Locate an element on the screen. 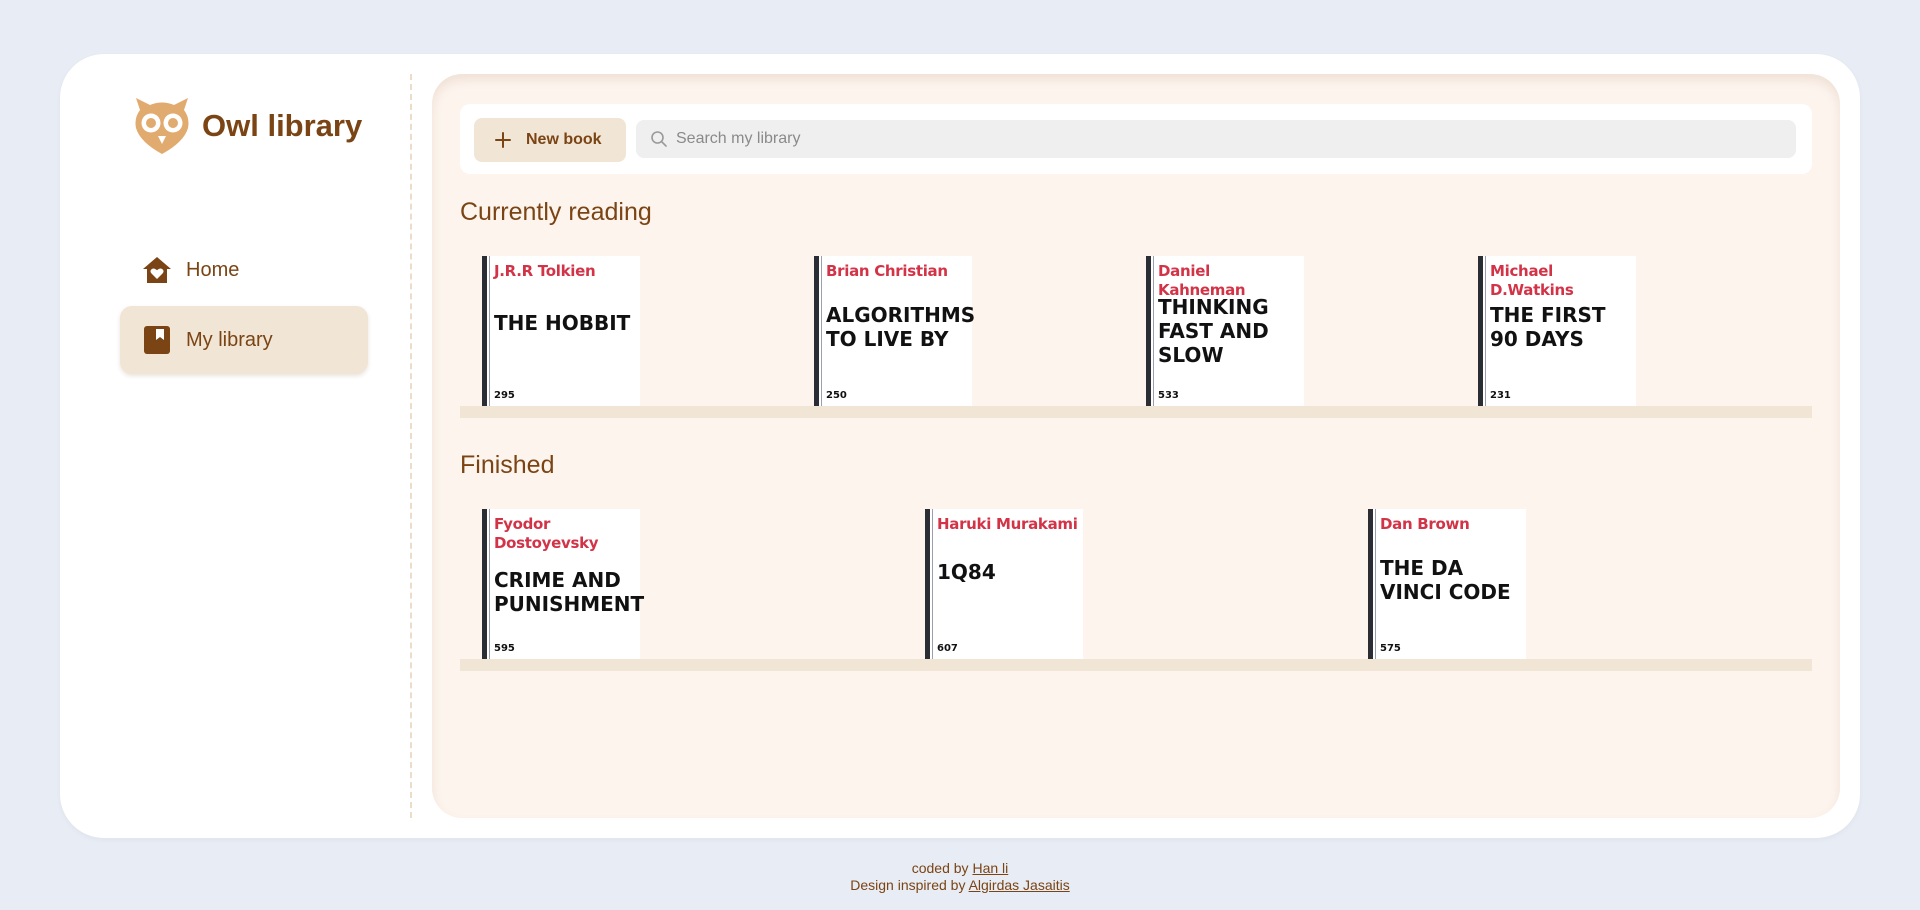 This screenshot has width=1920, height=910. footer-credit-line: coded by Han li is located at coordinates (960, 868).